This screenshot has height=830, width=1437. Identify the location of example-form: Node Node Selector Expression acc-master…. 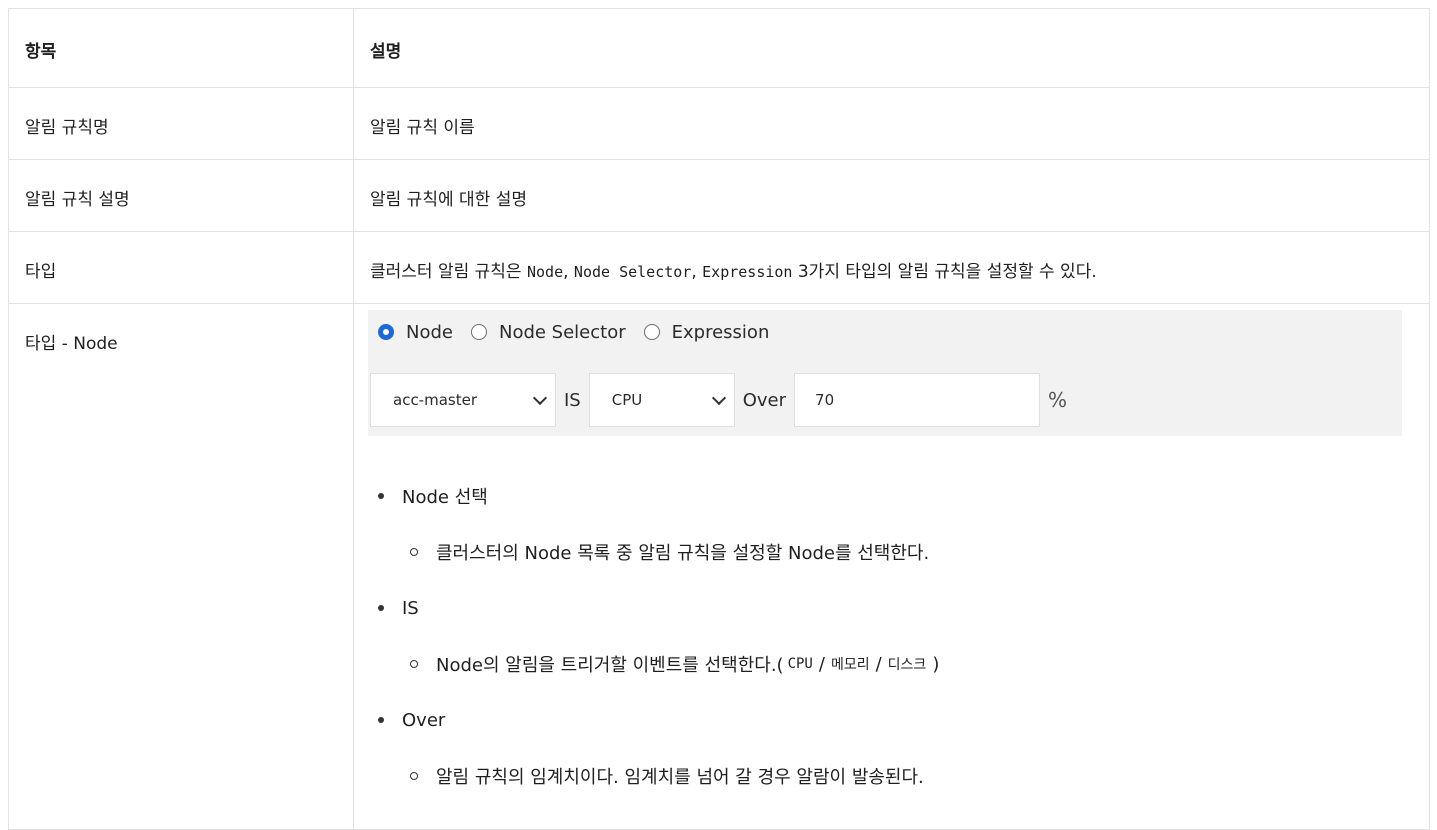
(885, 373).